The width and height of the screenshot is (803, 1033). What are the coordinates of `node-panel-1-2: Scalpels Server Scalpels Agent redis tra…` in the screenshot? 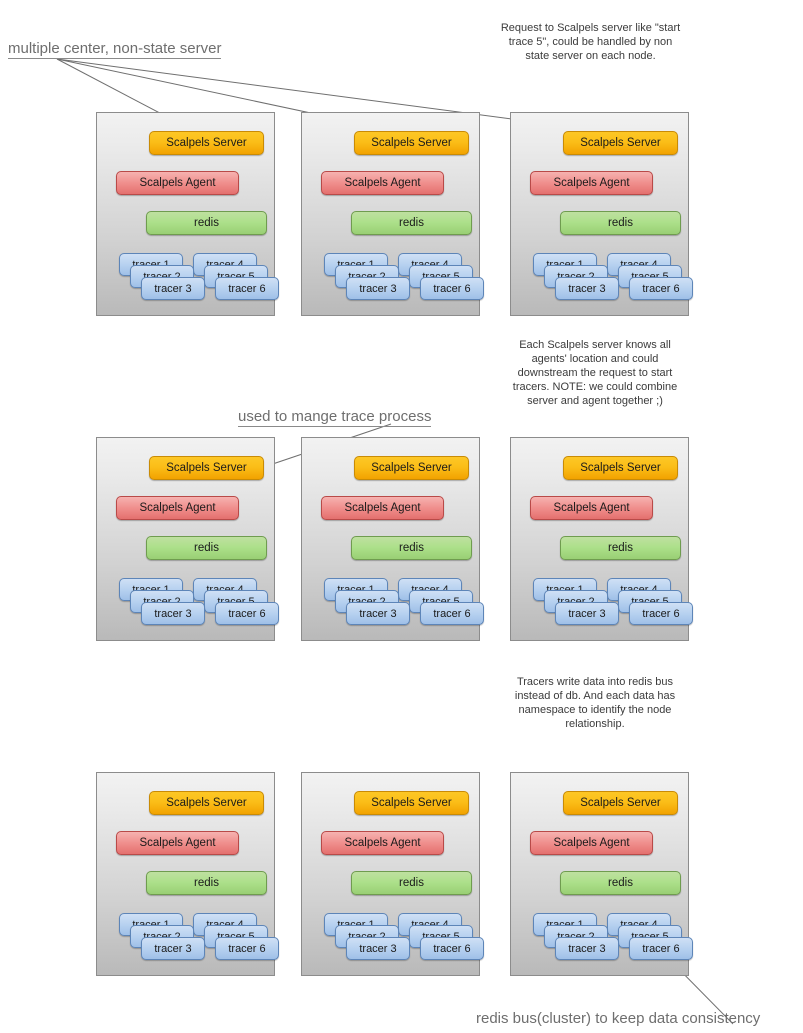 It's located at (392, 214).